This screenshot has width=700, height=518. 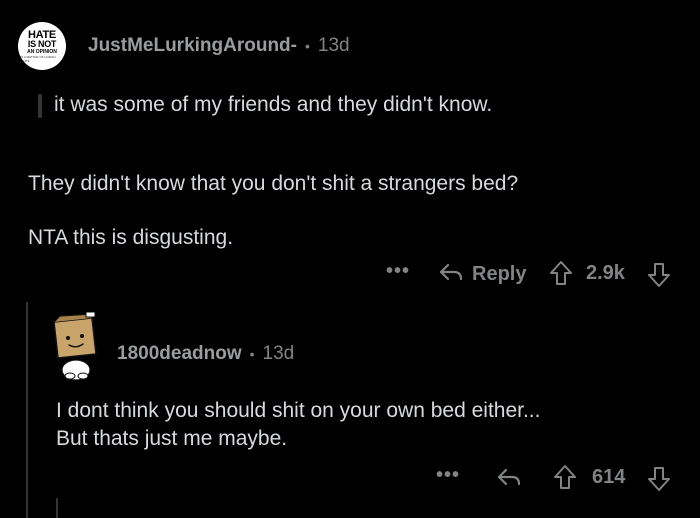 I want to click on comment-paragraph: NTA this is disgusting., so click(x=131, y=237).